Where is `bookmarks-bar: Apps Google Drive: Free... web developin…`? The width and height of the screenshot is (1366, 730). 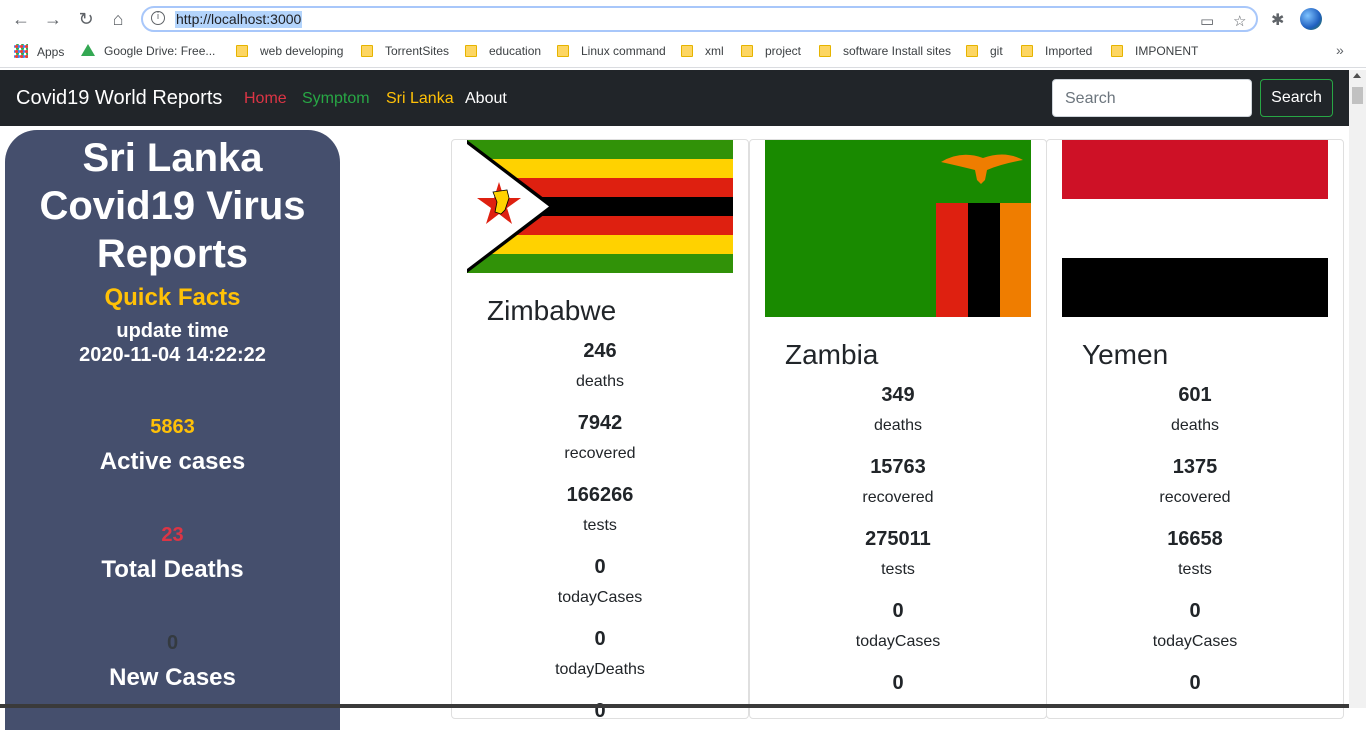 bookmarks-bar: Apps Google Drive: Free... web developin… is located at coordinates (683, 53).